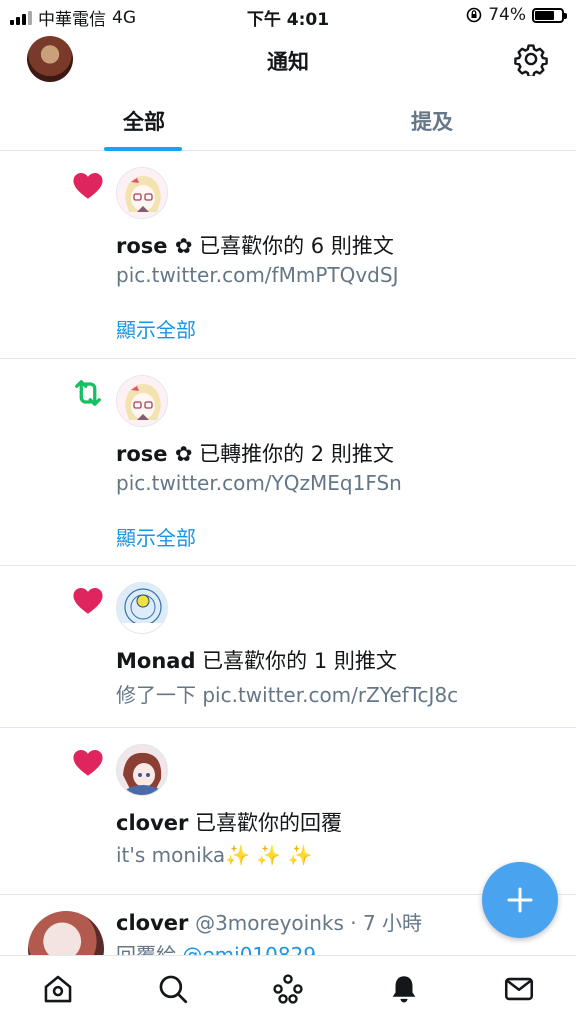  I want to click on bottom-nav, so click(288, 989).